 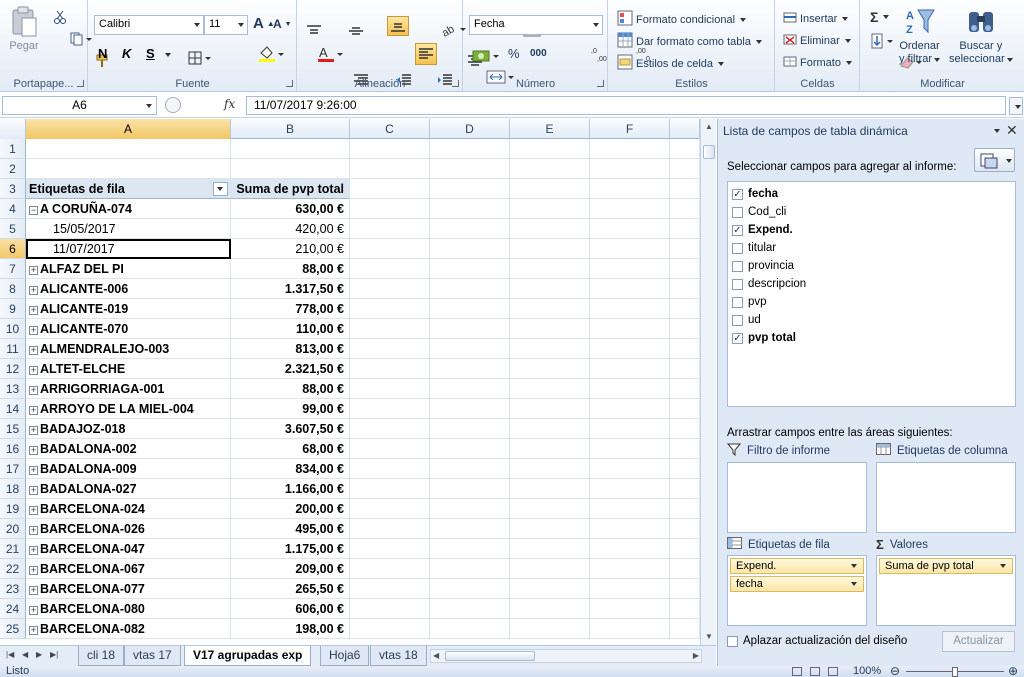 What do you see at coordinates (226, 25) in the screenshot?
I see `font-size-select: 11` at bounding box center [226, 25].